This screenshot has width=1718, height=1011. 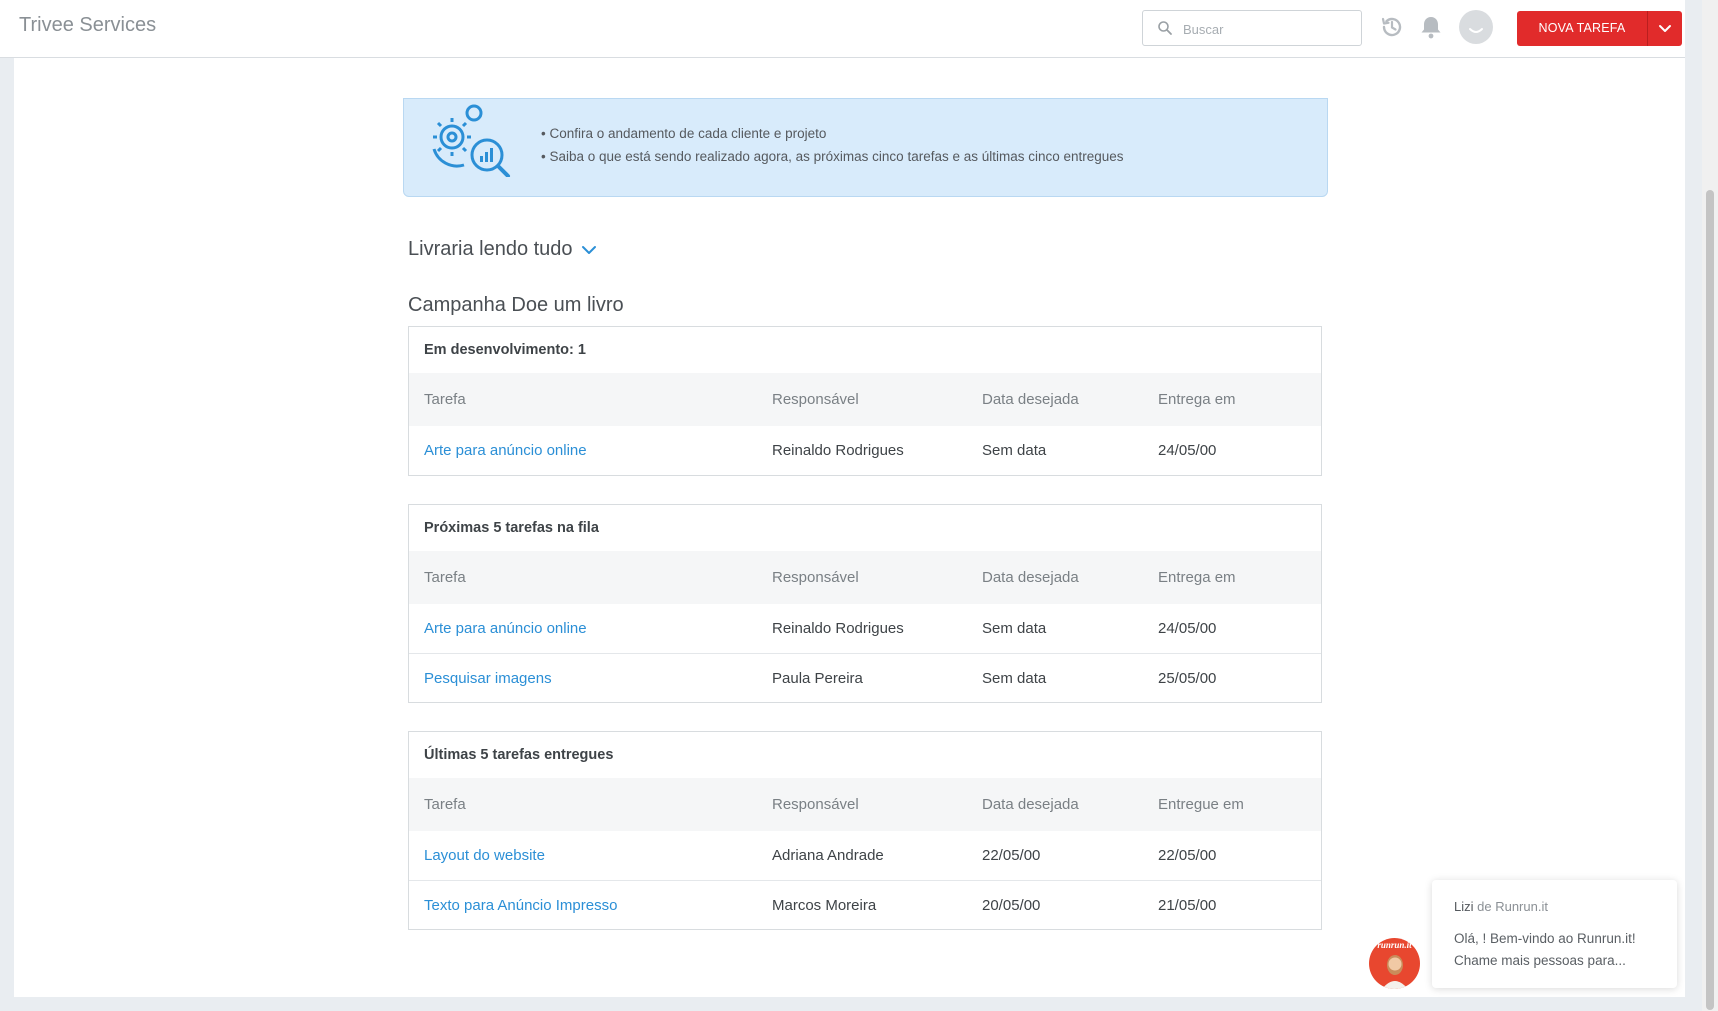 What do you see at coordinates (1201, 804) in the screenshot?
I see `column-header: Entregue em` at bounding box center [1201, 804].